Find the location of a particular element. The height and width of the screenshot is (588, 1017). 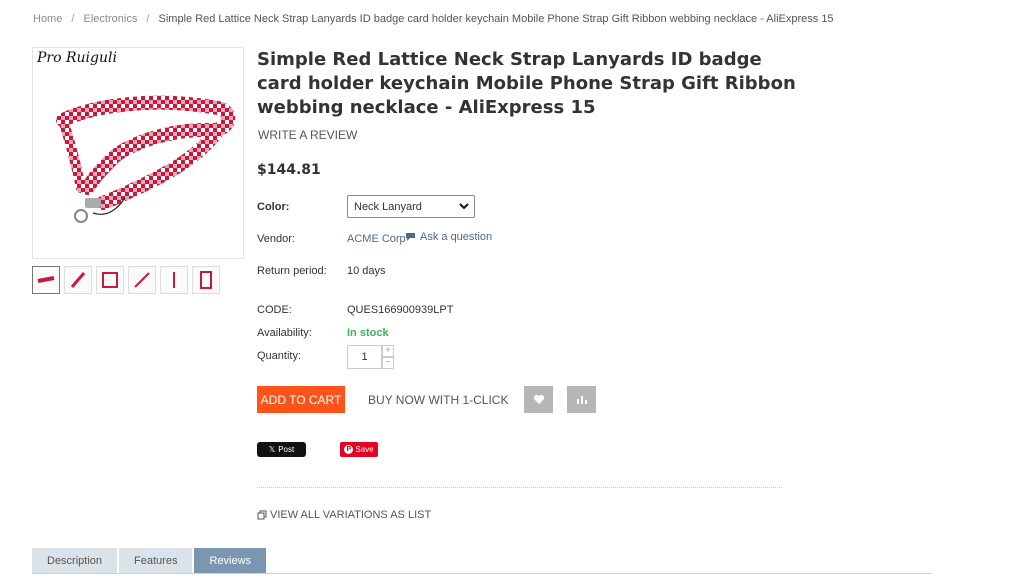

quantity-label: Quantity: is located at coordinates (279, 356).